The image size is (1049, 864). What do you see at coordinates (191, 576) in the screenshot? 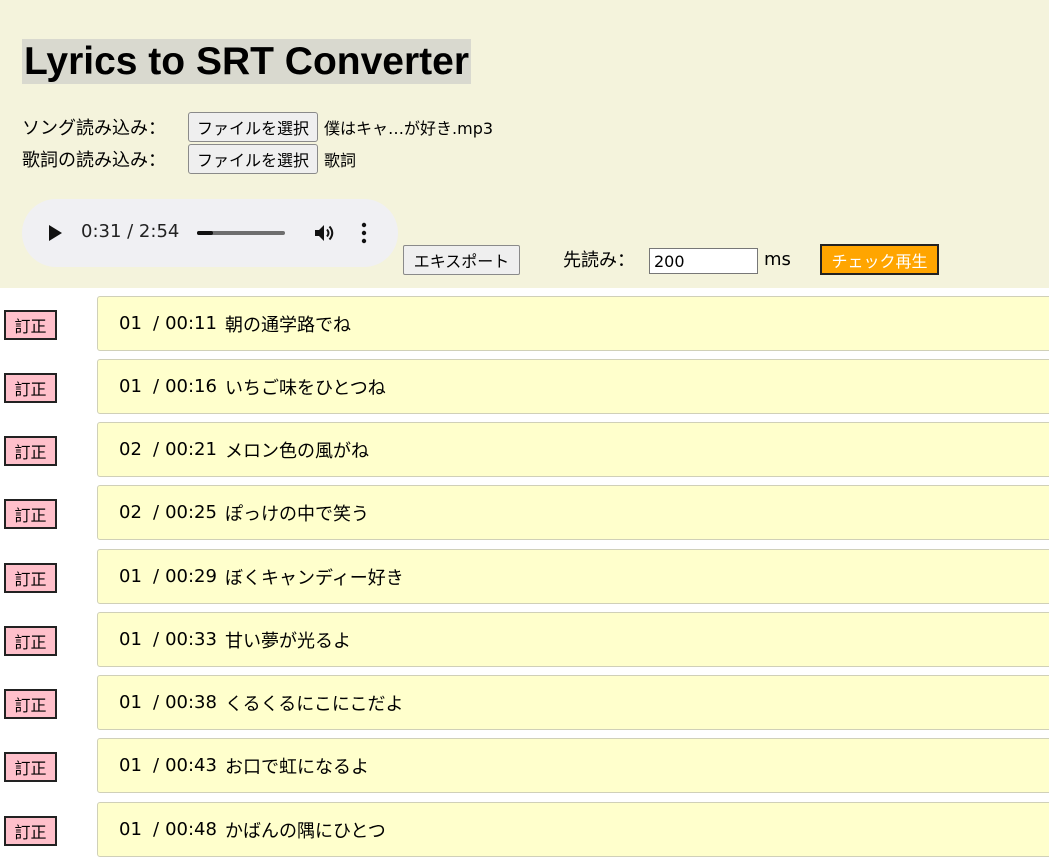
I see `lyric-timestamp: 00:29` at bounding box center [191, 576].